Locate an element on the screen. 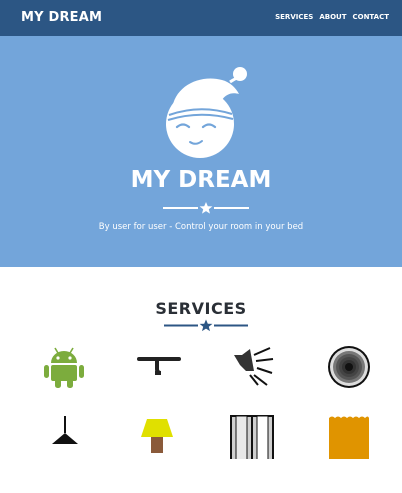 This screenshot has height=493, width=402. services-title: SERVICES is located at coordinates (201, 308).